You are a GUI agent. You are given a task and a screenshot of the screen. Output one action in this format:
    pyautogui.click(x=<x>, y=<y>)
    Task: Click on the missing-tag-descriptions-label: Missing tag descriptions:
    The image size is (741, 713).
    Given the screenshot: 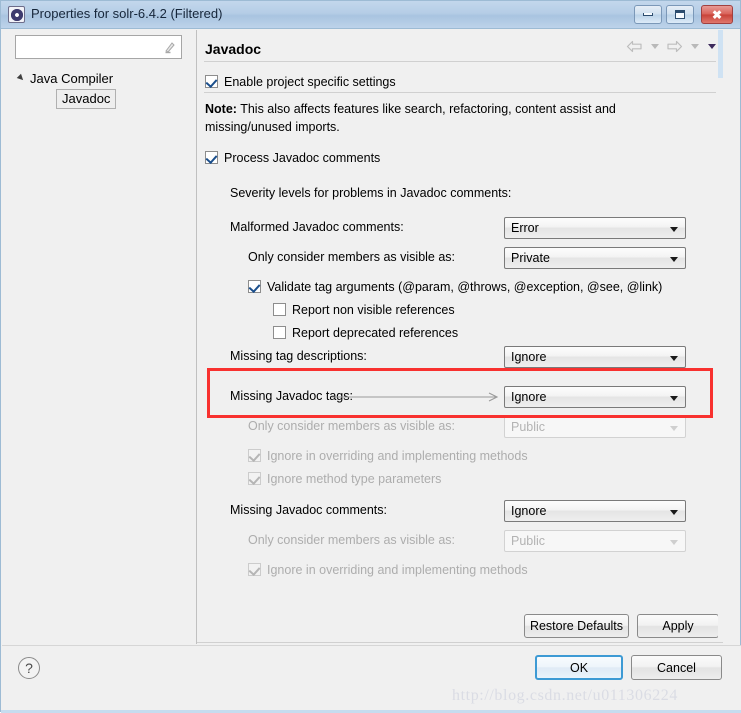 What is the action you would take?
    pyautogui.click(x=298, y=356)
    